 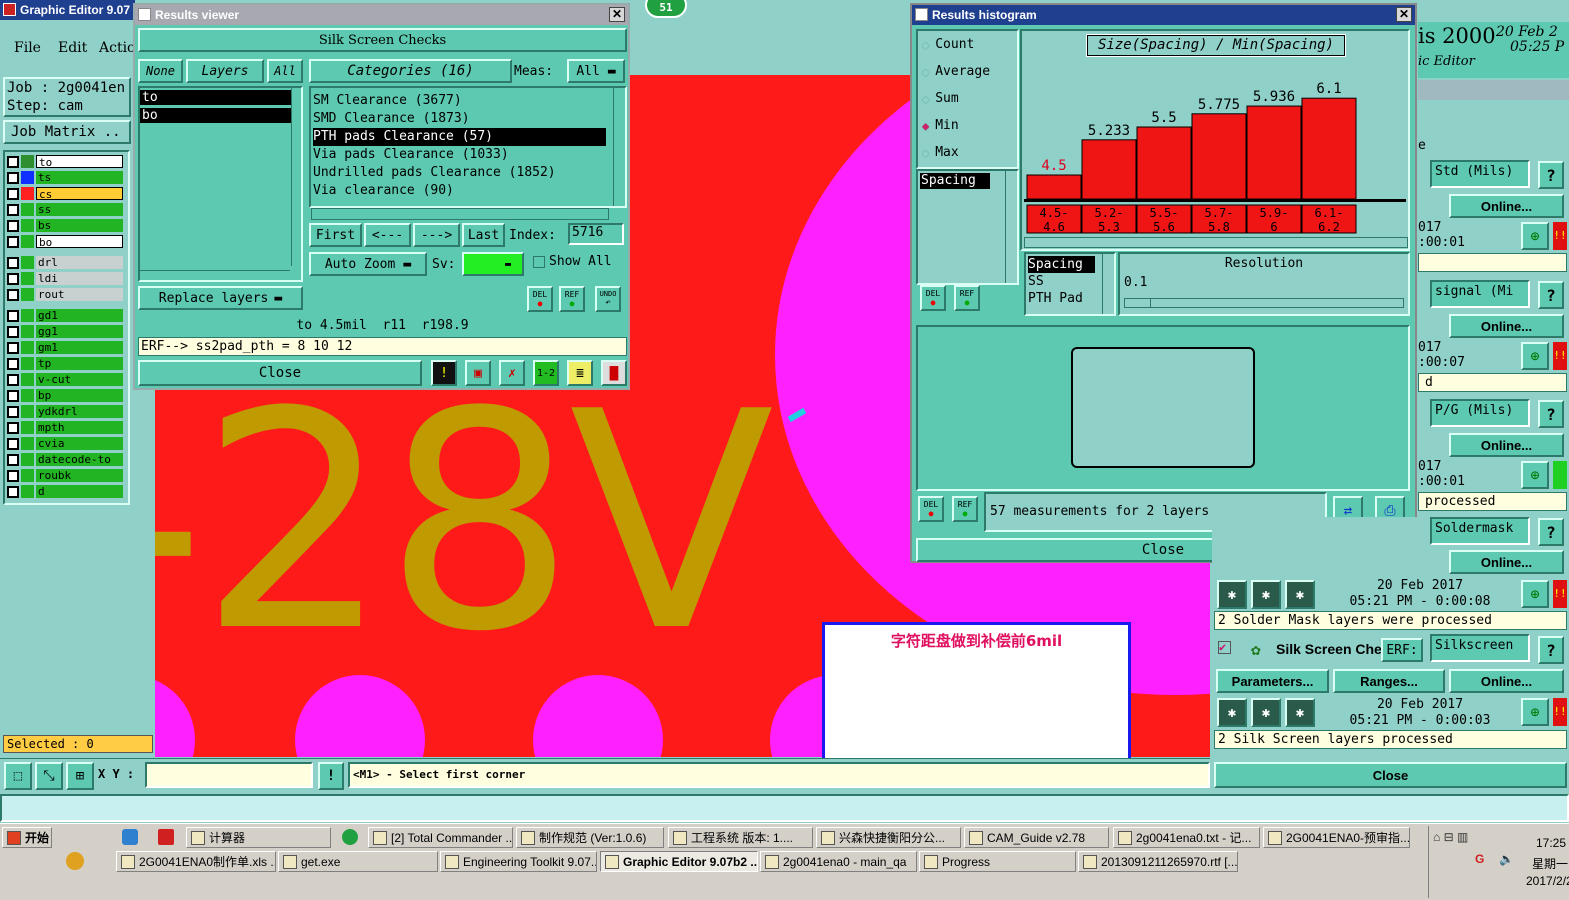 I want to click on layers-button: Layers, so click(x=225, y=71).